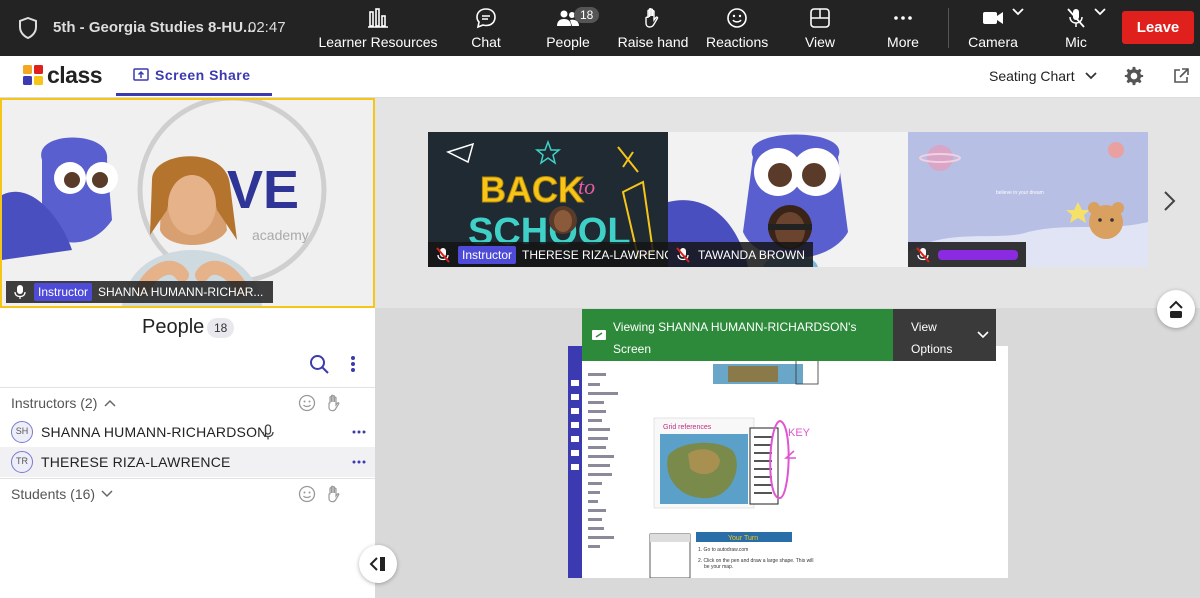 The image size is (1200, 598). I want to click on grid-view-icon, so click(820, 18).